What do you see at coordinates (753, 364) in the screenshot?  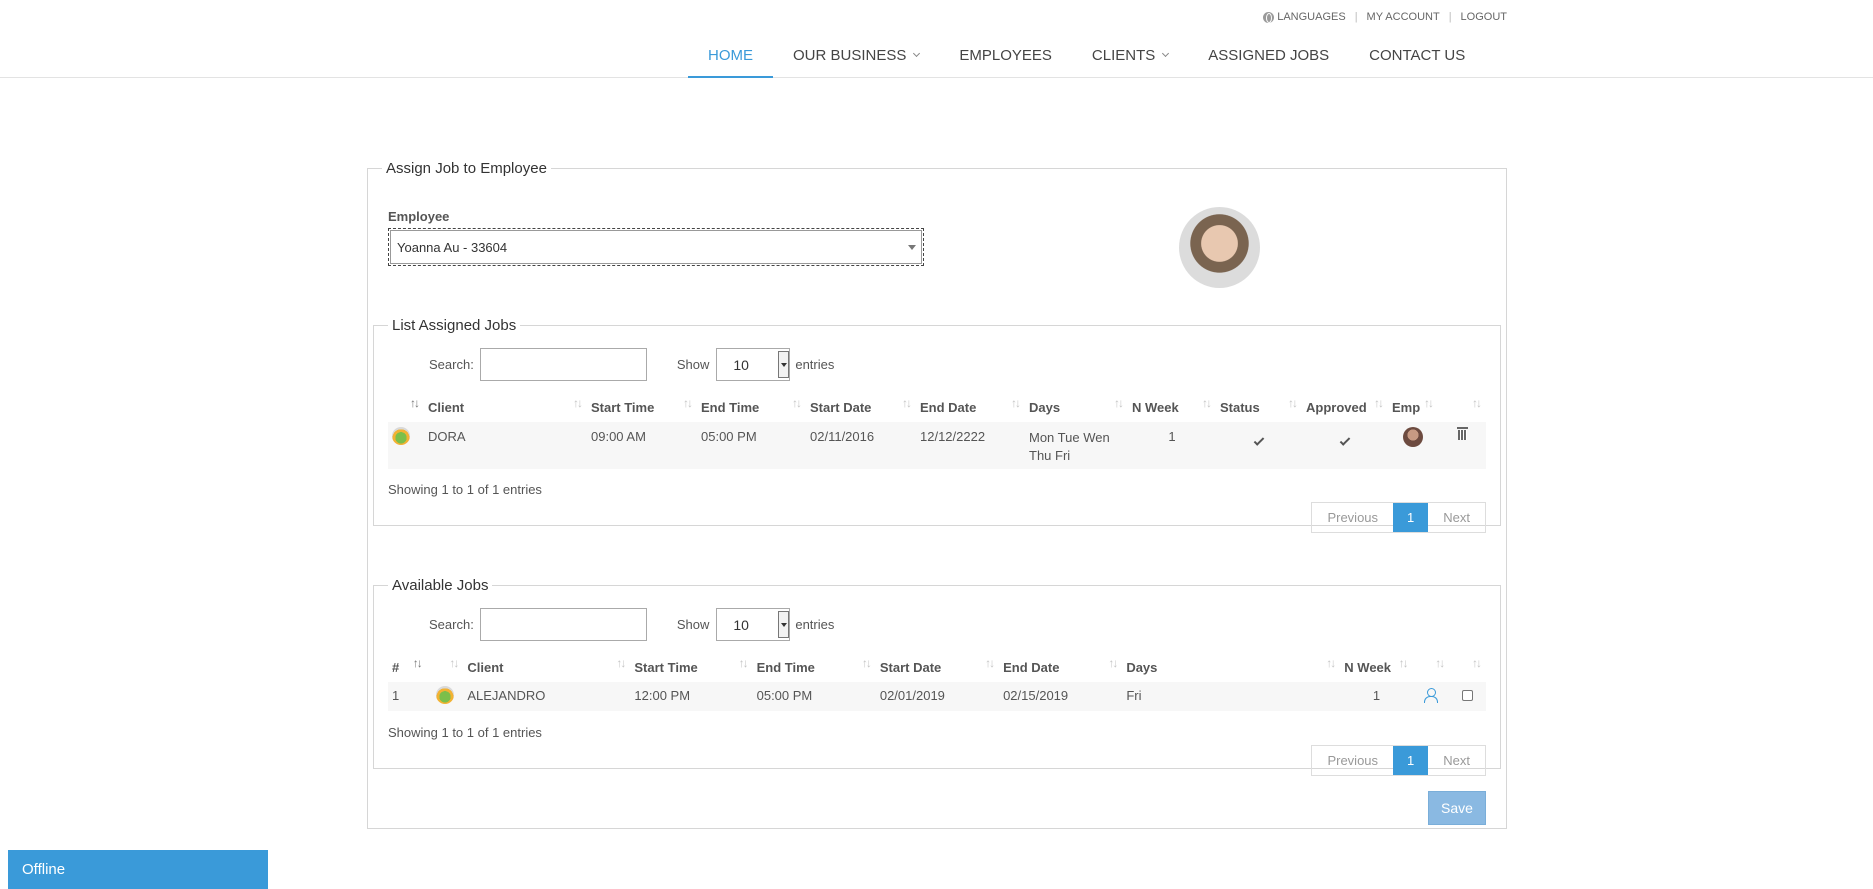 I see `assigned-page-size-select: 10` at bounding box center [753, 364].